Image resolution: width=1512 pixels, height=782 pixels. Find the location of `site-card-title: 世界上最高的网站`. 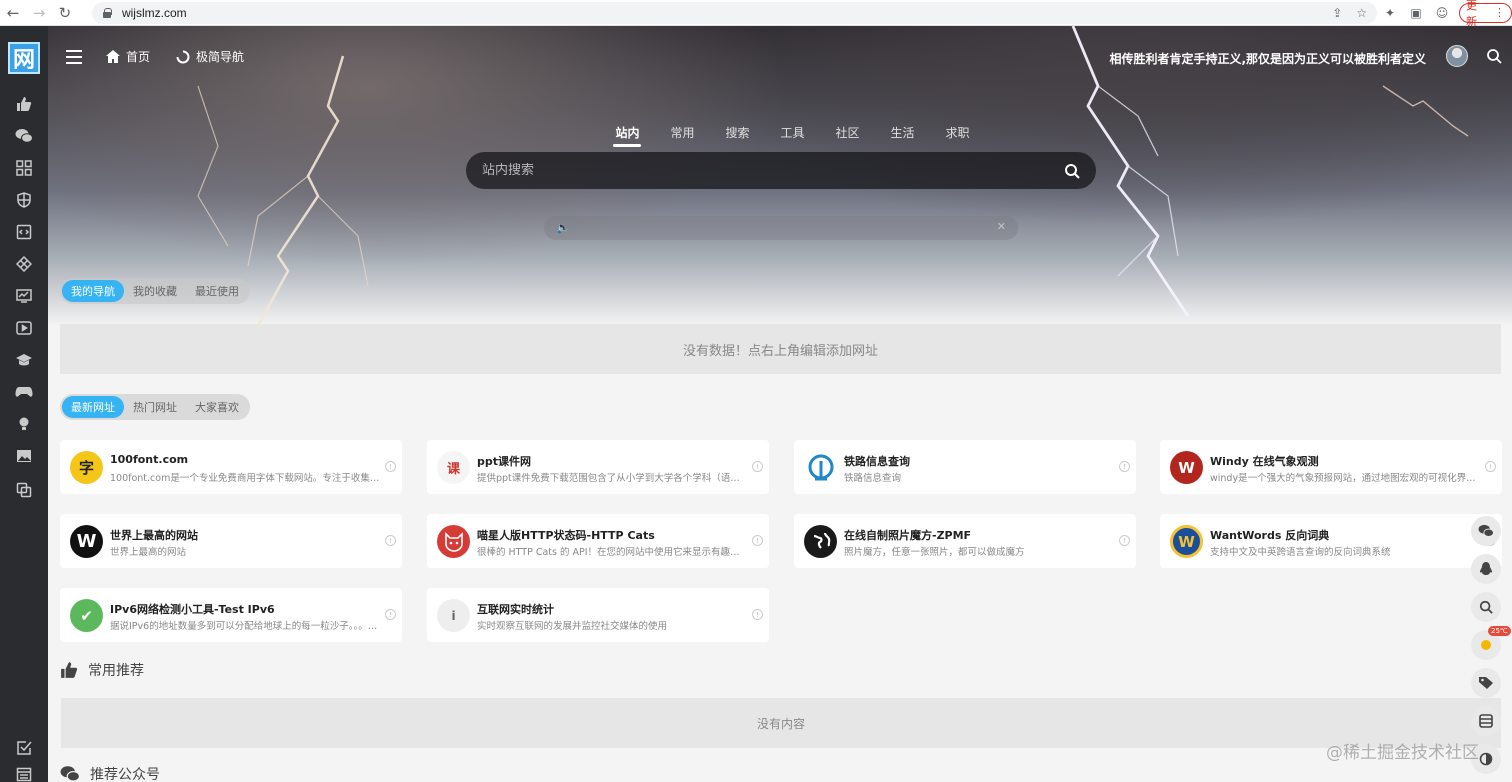

site-card-title: 世界上最高的网站 is located at coordinates (154, 535).